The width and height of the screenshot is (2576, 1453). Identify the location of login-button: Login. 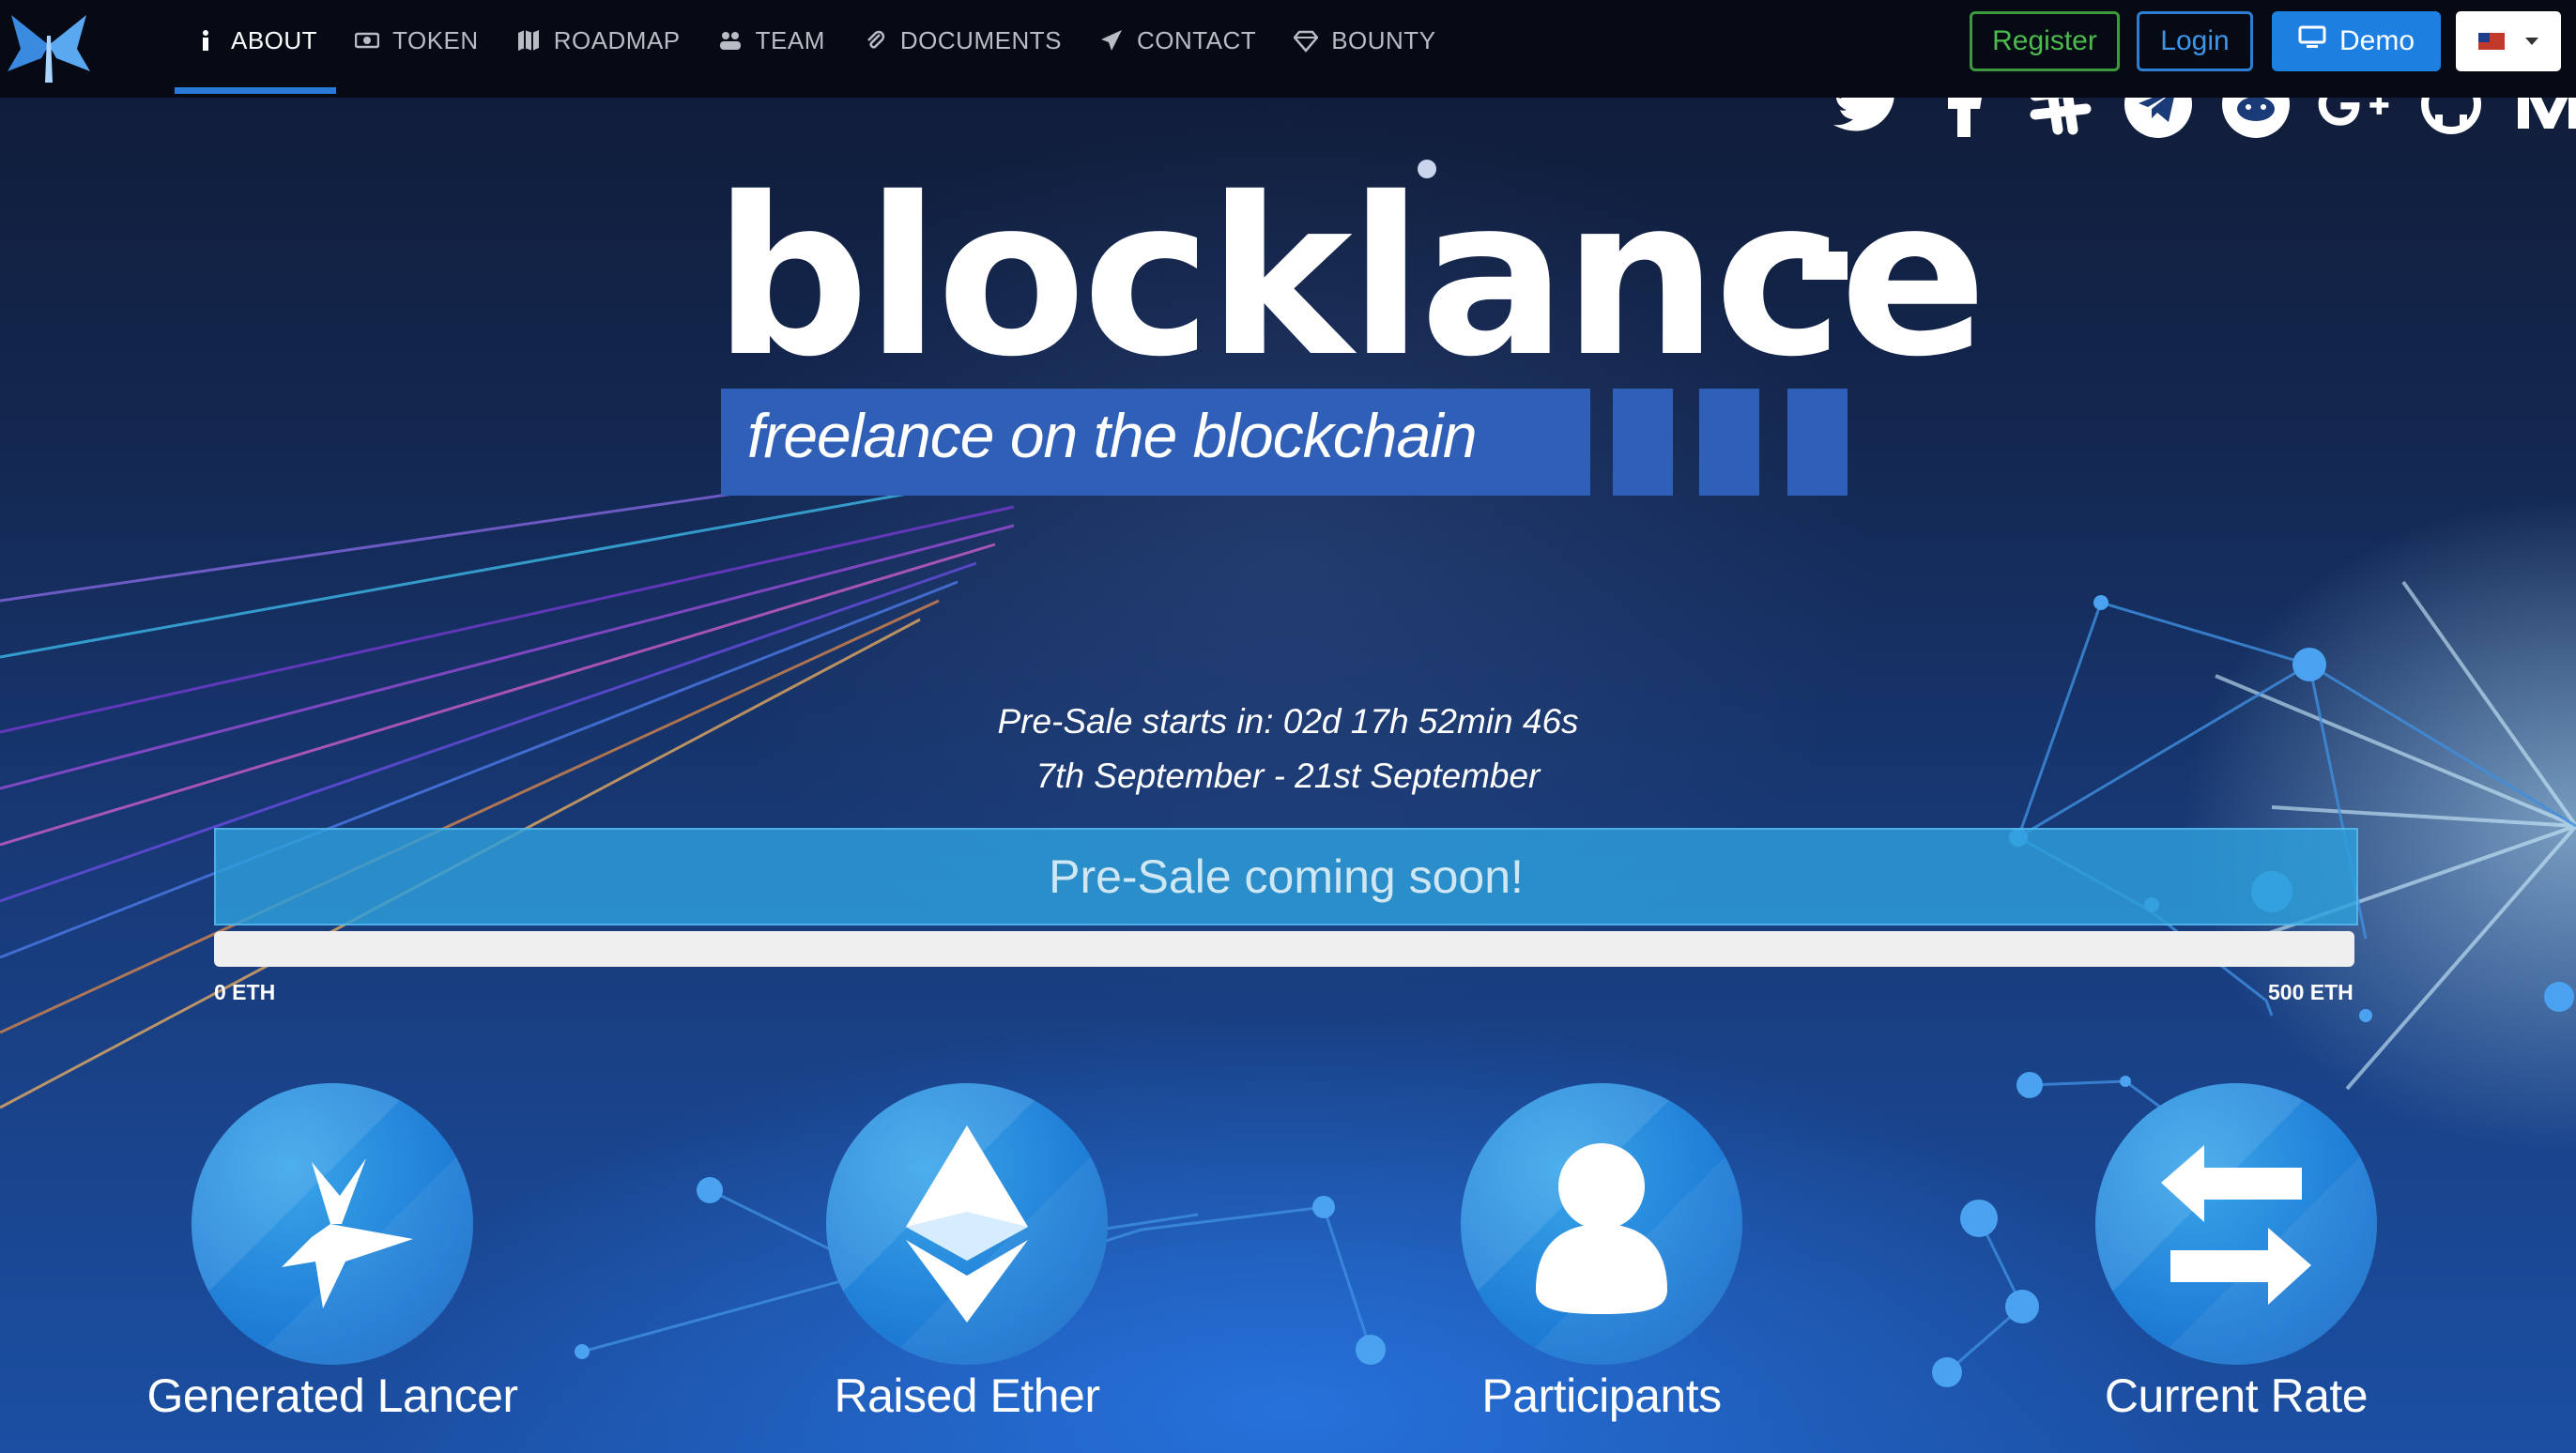
(2195, 41).